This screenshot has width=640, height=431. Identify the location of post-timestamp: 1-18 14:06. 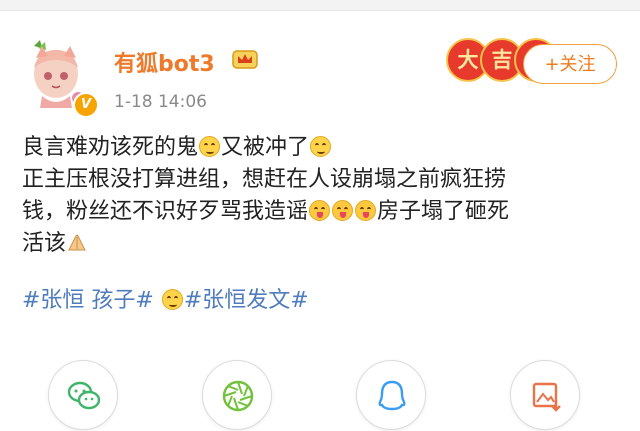
(160, 102).